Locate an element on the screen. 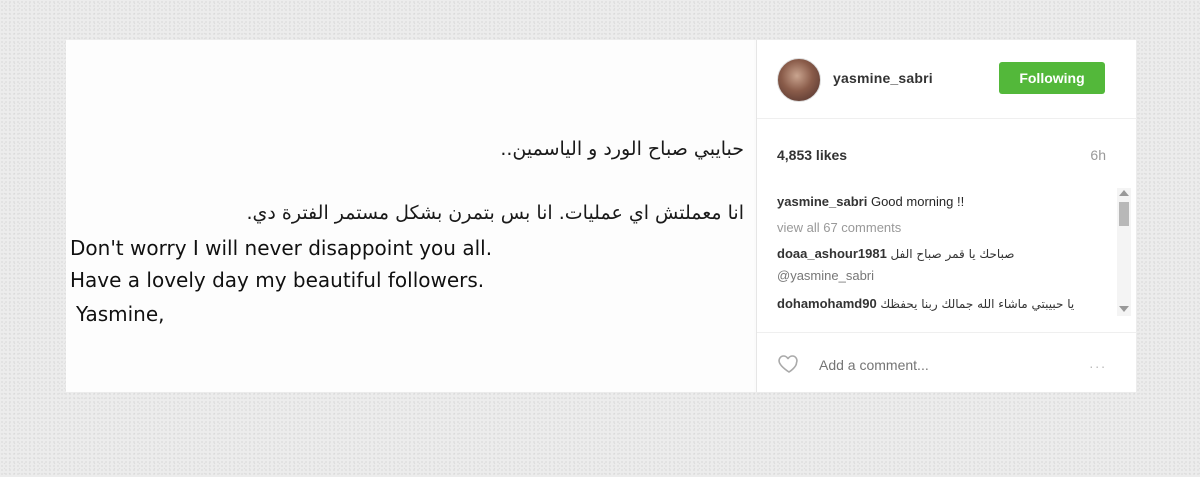 This screenshot has width=1200, height=477. profile-username: yasmine_sabri is located at coordinates (883, 78).